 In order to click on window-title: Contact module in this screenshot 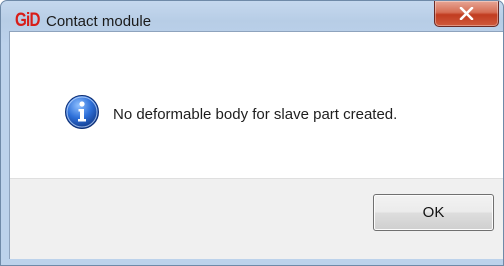, I will do `click(99, 21)`.